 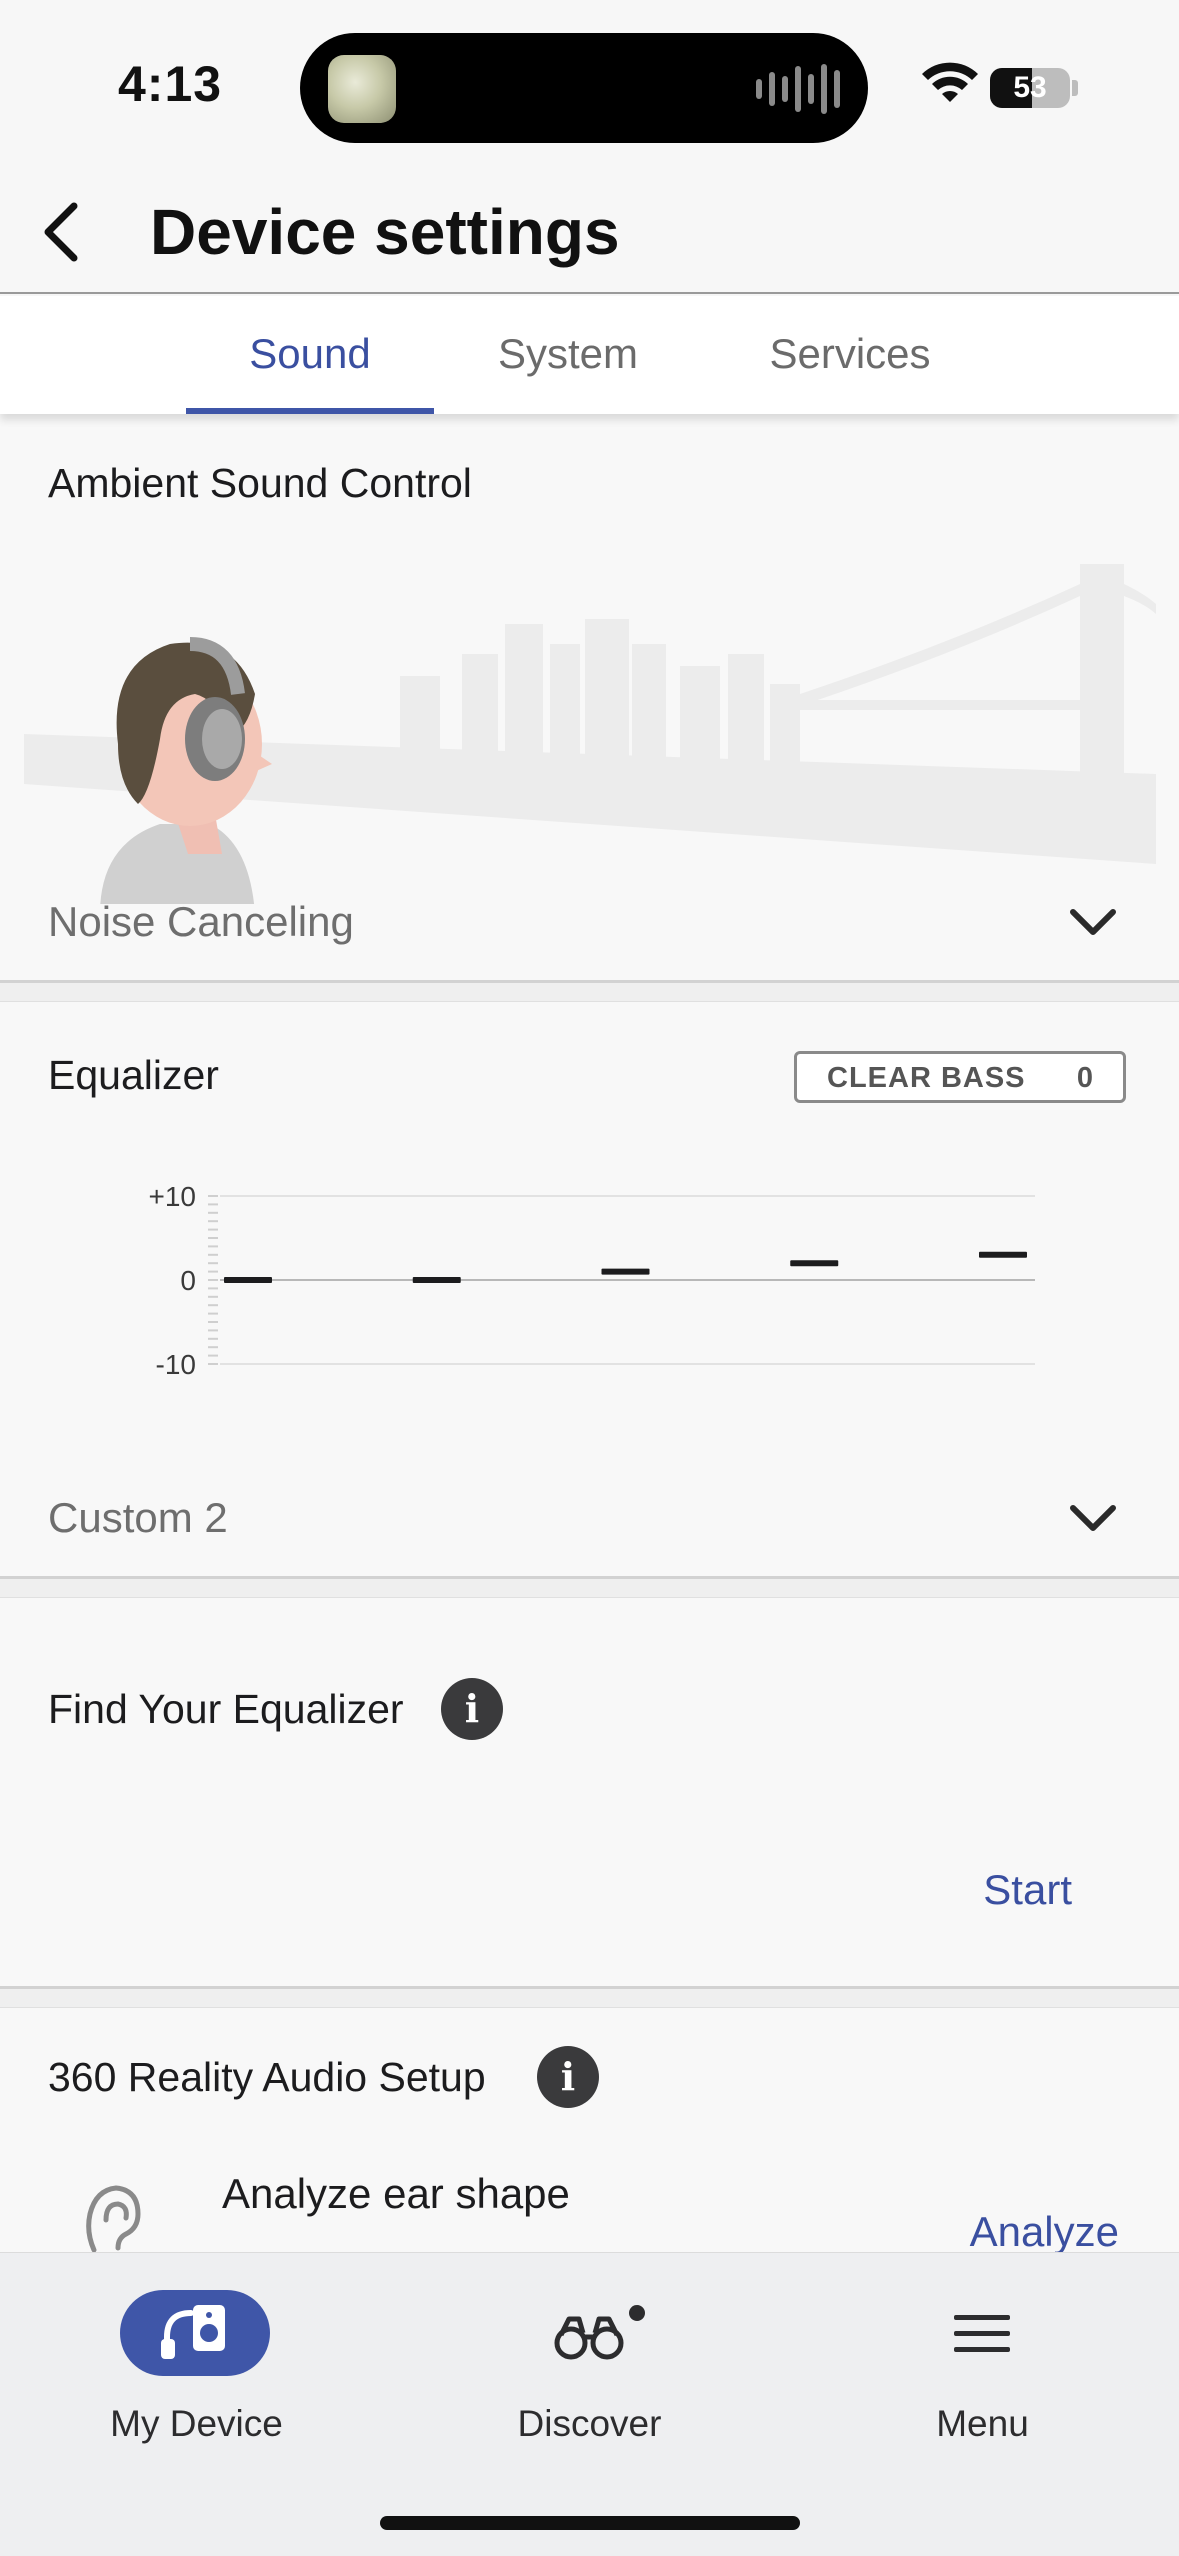 I want to click on ambient-sound-title: Ambient Sound Control, so click(x=260, y=483).